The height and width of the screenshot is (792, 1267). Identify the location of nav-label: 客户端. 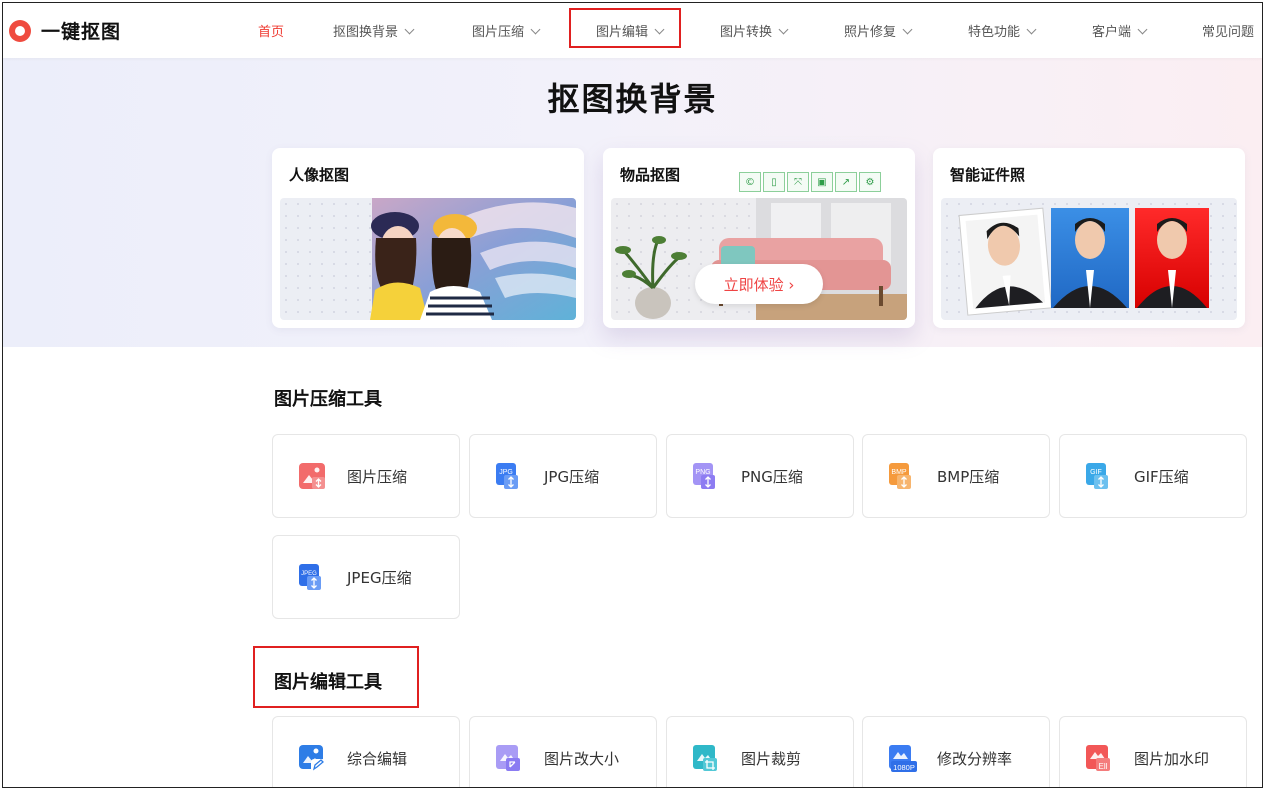
(1112, 32).